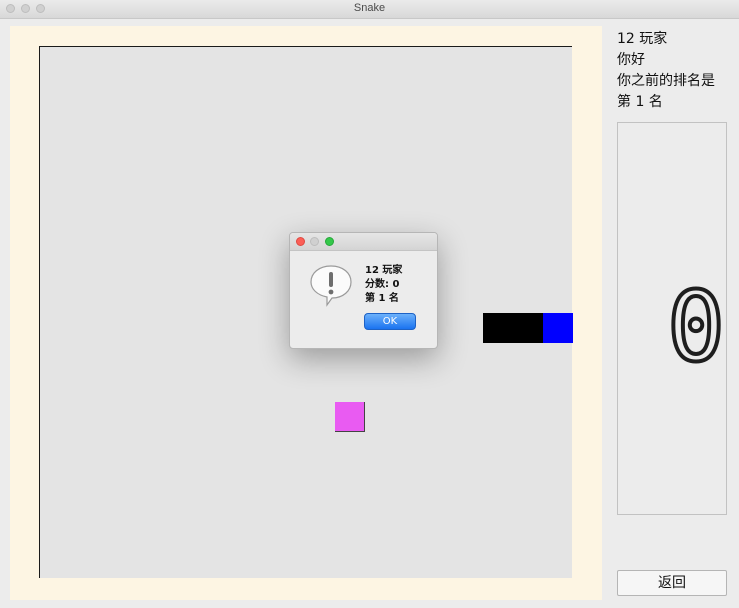 The width and height of the screenshot is (739, 608). I want to click on window-title: Snake, so click(369, 8).